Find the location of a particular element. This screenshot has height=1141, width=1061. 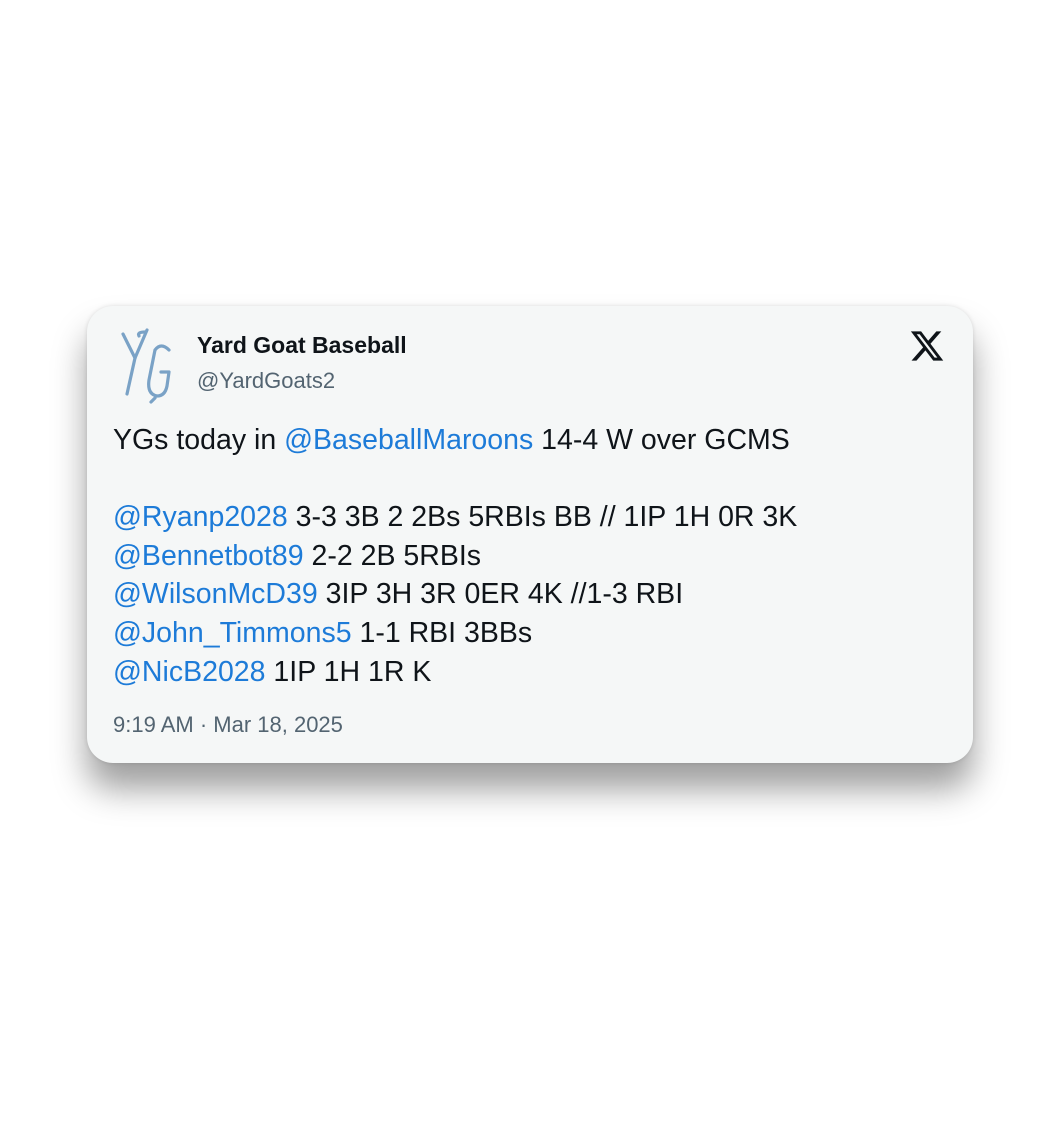

x-logo-icon is located at coordinates (927, 346).